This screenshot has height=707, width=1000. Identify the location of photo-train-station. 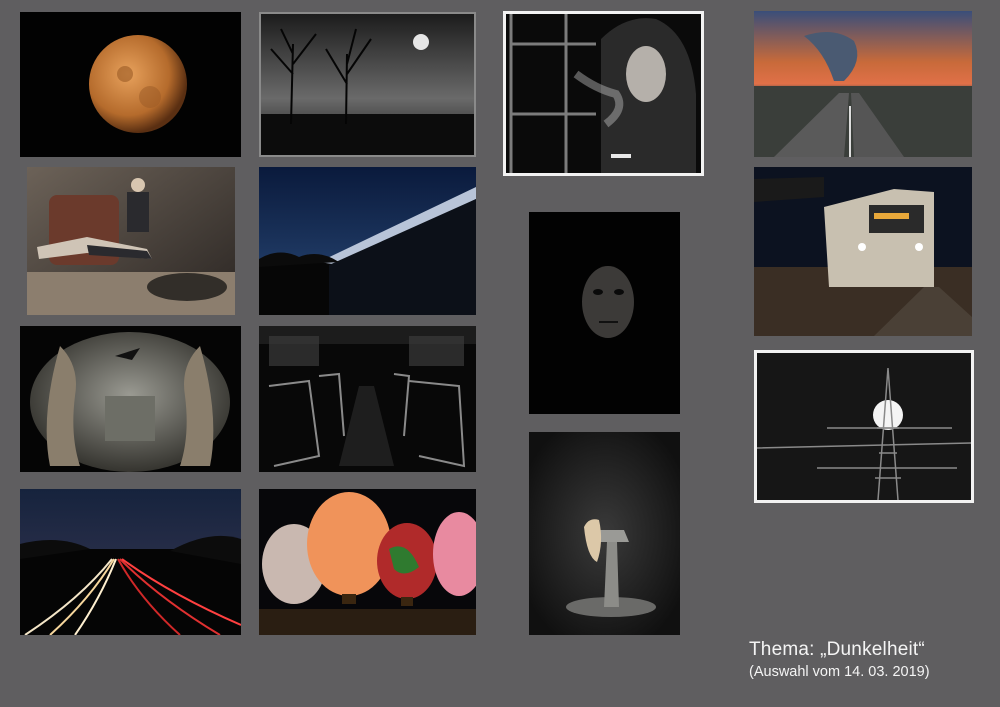
(863, 251).